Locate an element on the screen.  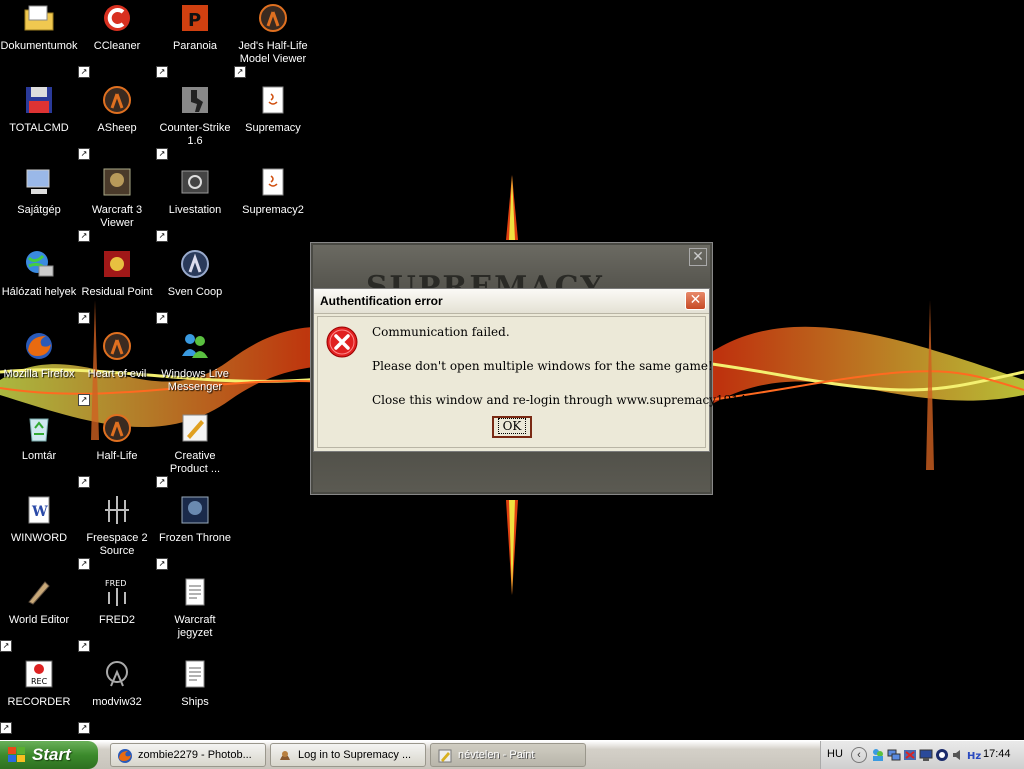
desktop-icon-world-editor: ↗ World Editor is located at coordinates (39, 614).